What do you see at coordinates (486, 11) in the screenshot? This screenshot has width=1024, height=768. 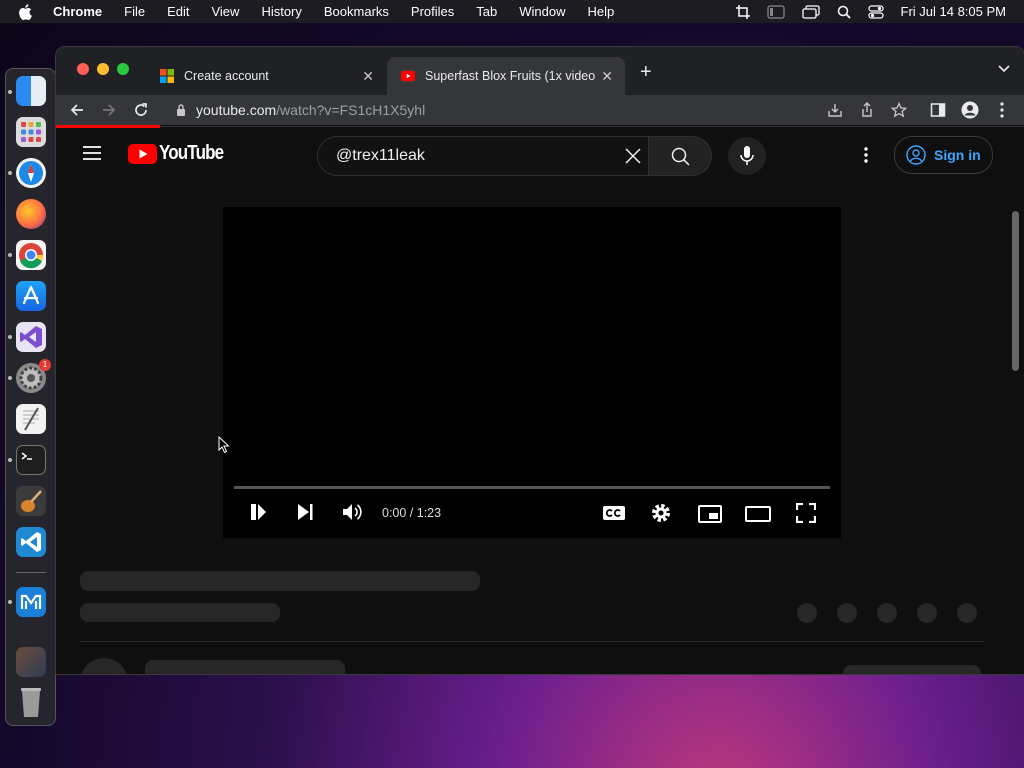 I see `menu-tab: Tab` at bounding box center [486, 11].